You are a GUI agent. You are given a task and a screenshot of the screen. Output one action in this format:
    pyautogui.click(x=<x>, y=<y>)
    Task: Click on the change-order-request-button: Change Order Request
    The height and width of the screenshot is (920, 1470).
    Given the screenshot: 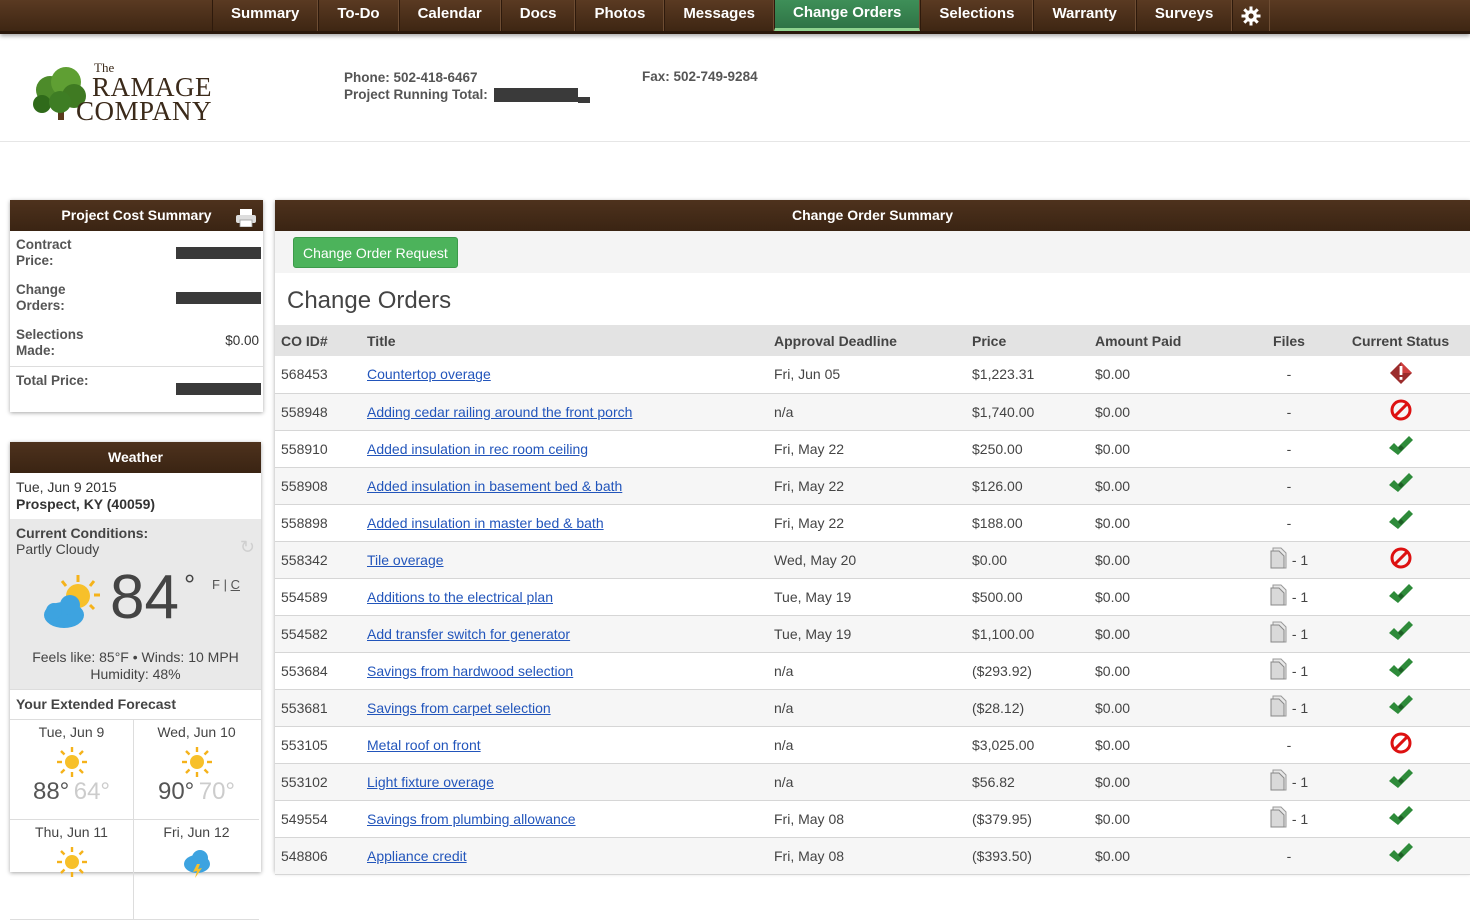 What is the action you would take?
    pyautogui.click(x=375, y=252)
    